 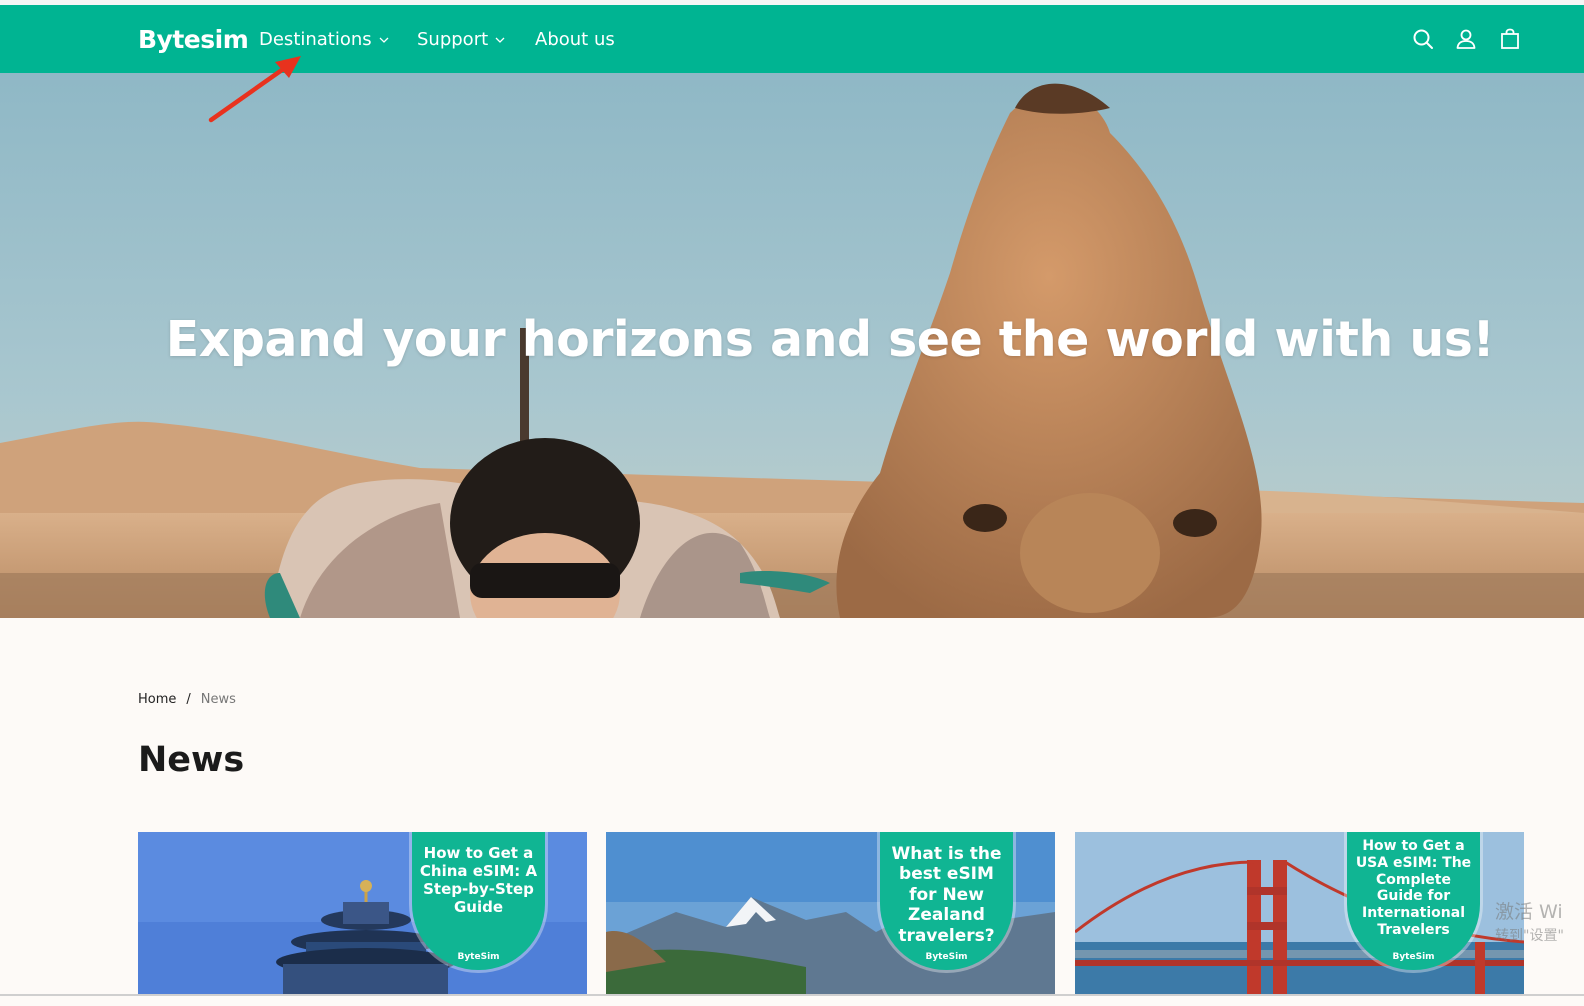 What do you see at coordinates (315, 39) in the screenshot?
I see `nav-destinations-label: Destinations` at bounding box center [315, 39].